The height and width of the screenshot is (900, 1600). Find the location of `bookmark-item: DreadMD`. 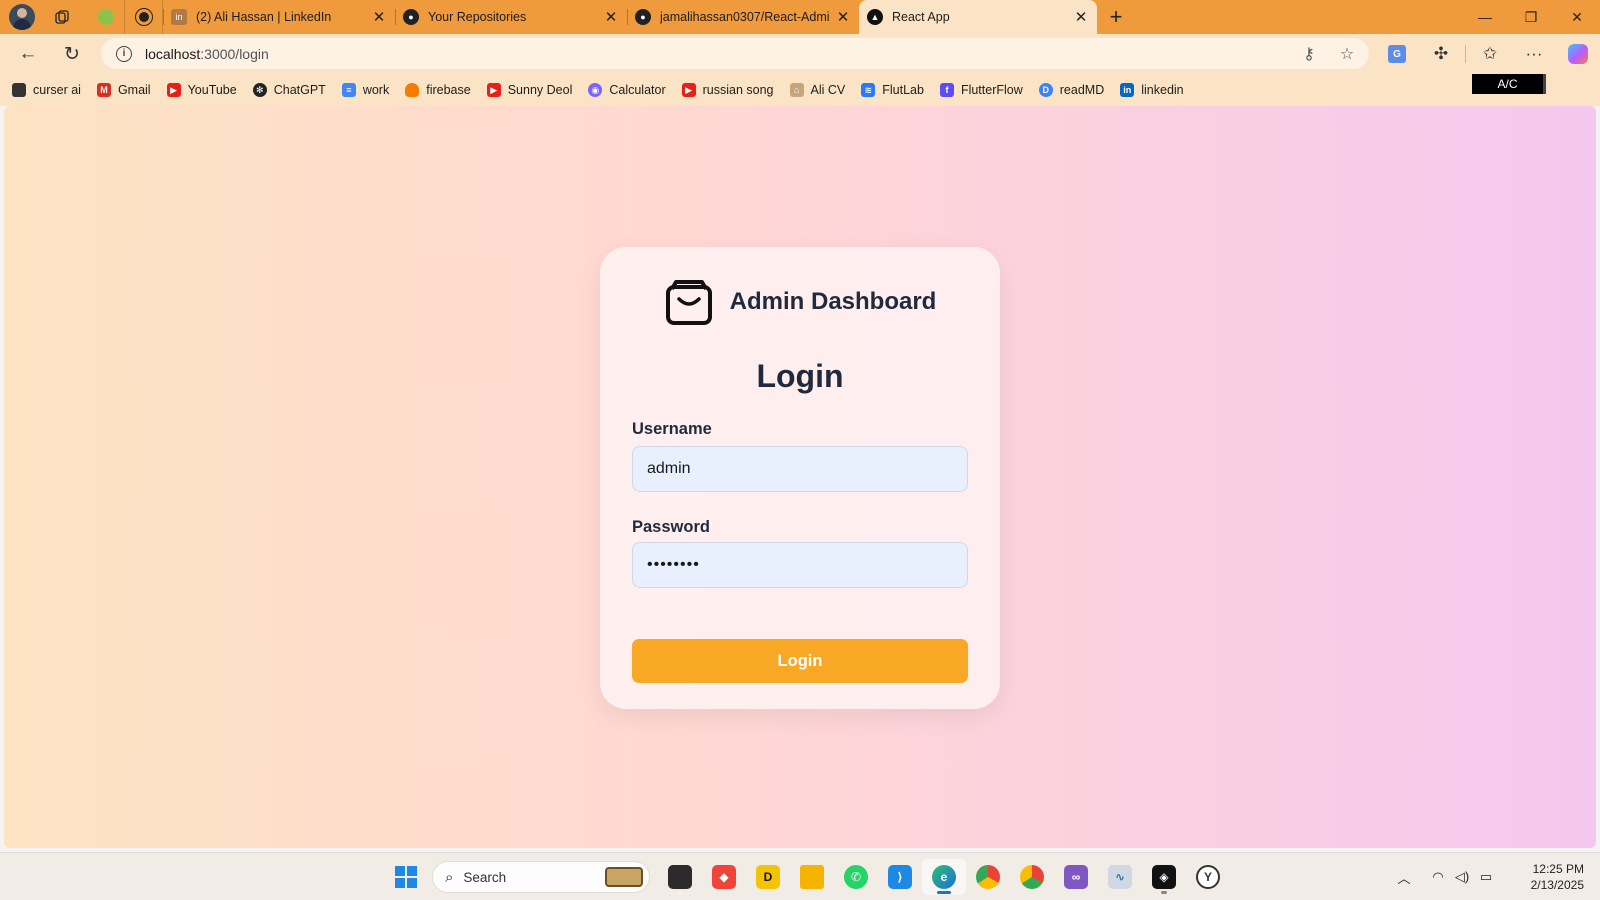

bookmark-item: DreadMD is located at coordinates (1075, 90).